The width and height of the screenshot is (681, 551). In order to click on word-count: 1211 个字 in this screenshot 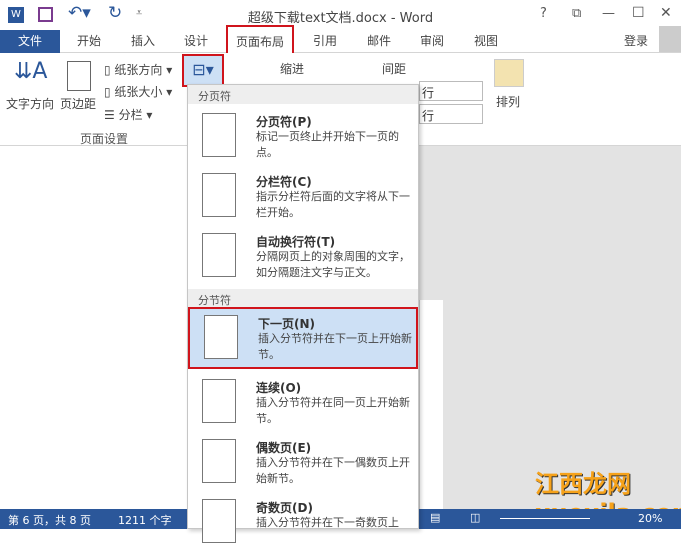, I will do `click(145, 520)`.